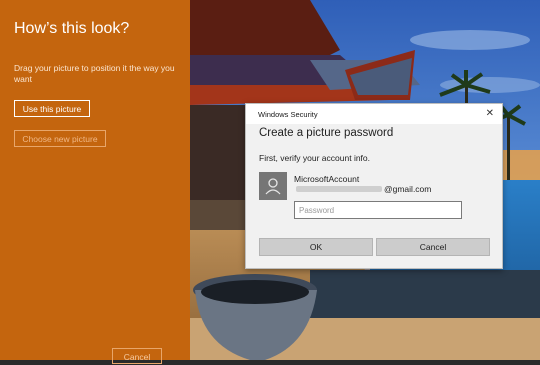 The width and height of the screenshot is (540, 365). Describe the element at coordinates (288, 114) in the screenshot. I see `dialog-window-title: Windows Security` at that location.